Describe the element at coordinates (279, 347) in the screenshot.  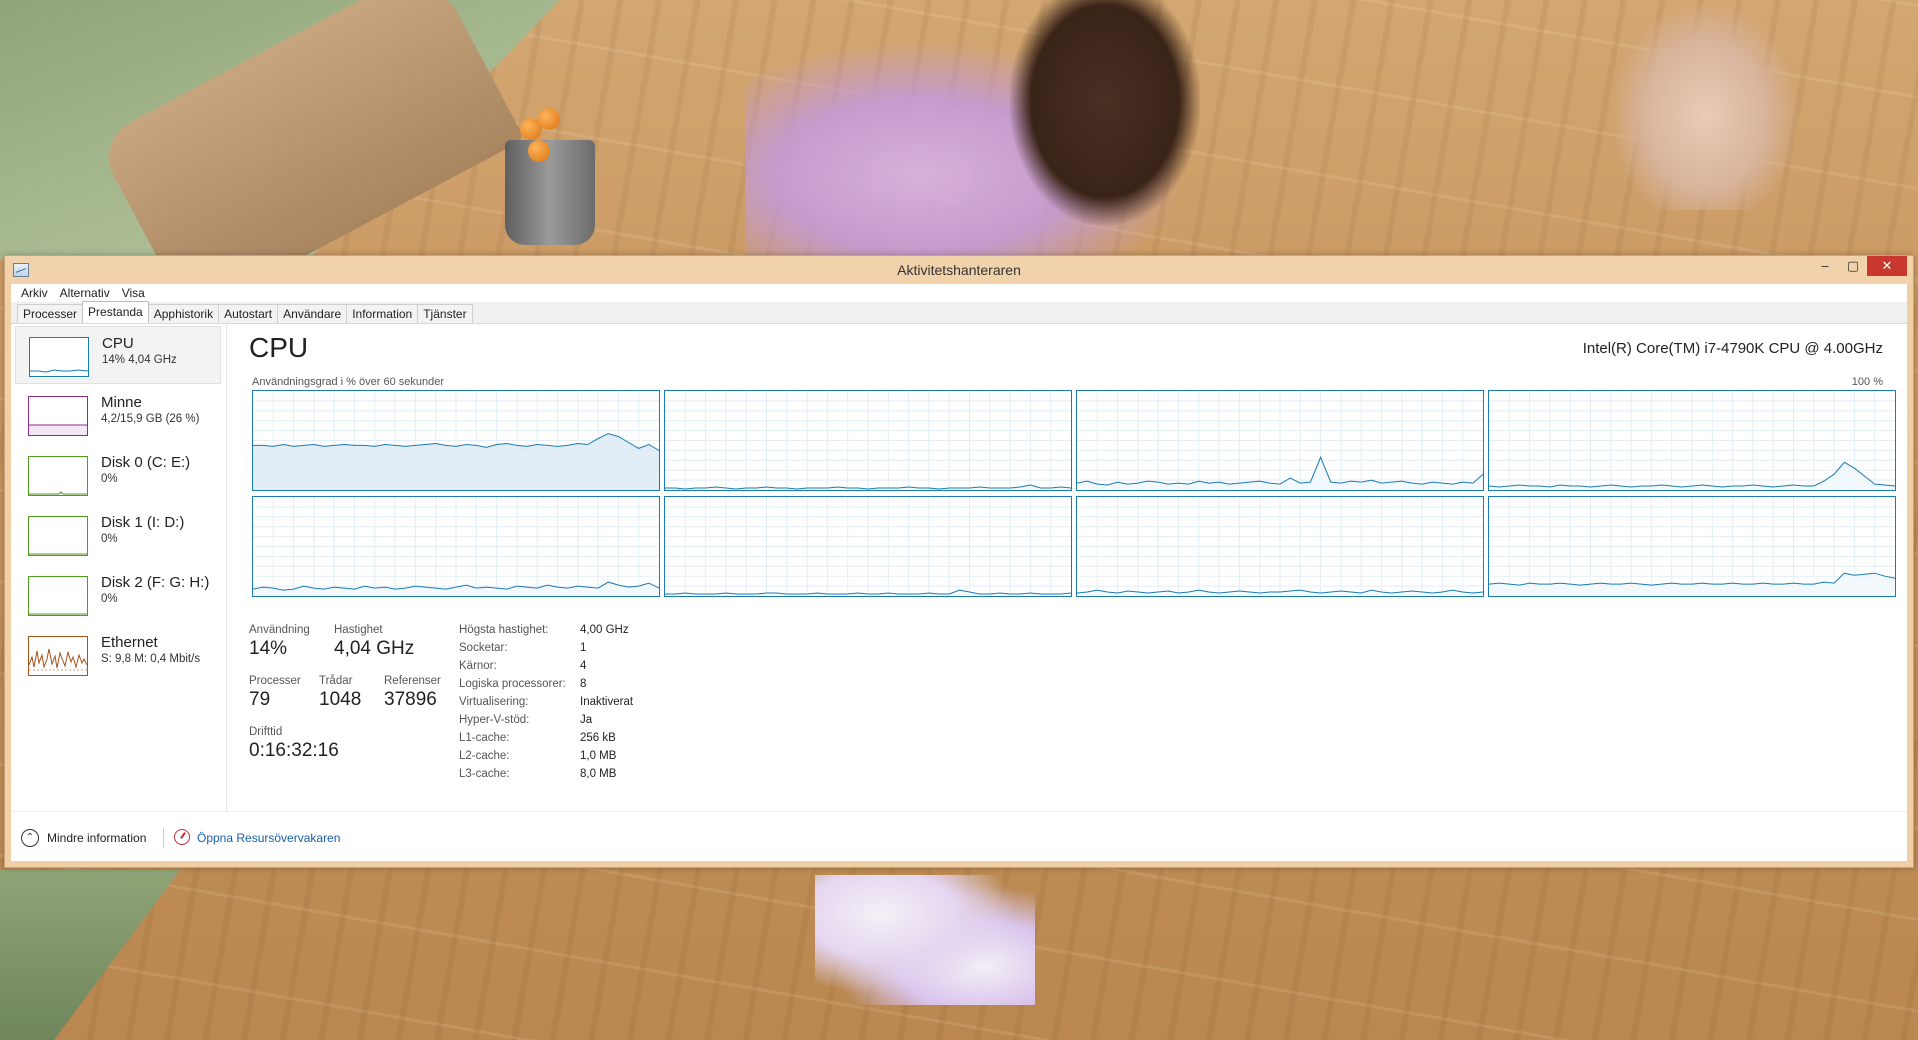
I see `page-title: CPU` at that location.